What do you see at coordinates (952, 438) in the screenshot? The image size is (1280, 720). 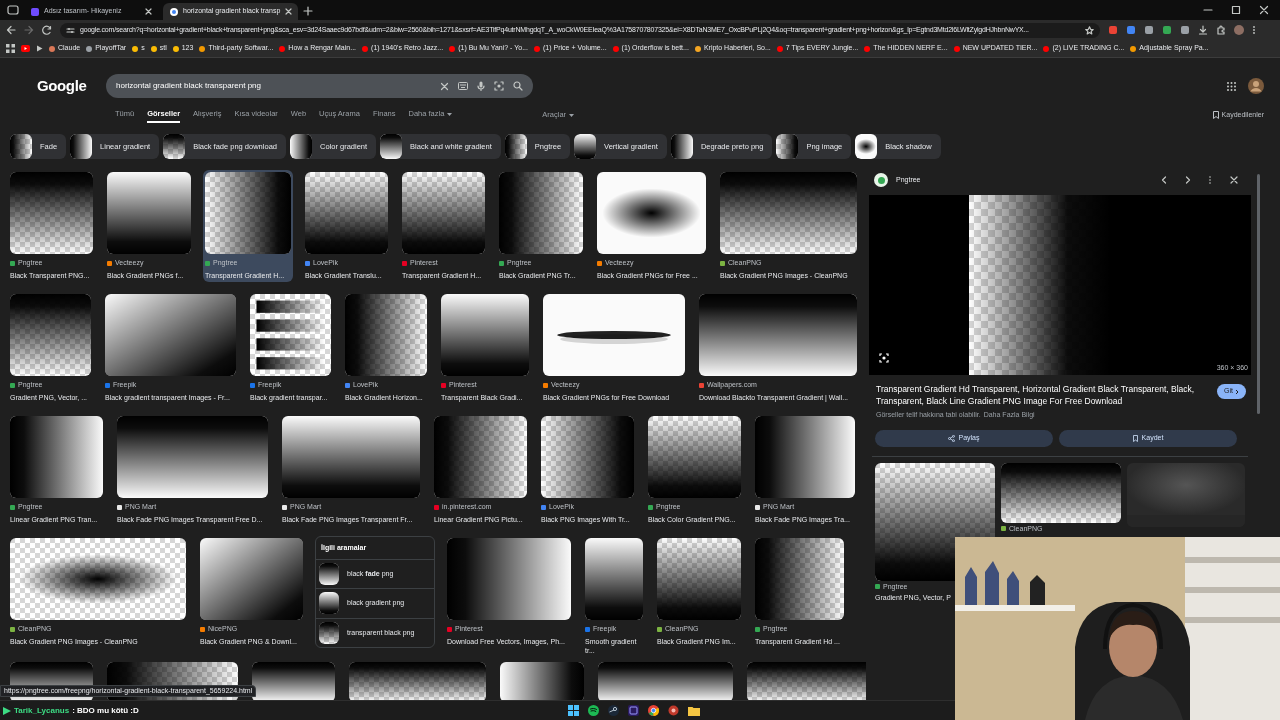 I see `share-icon` at bounding box center [952, 438].